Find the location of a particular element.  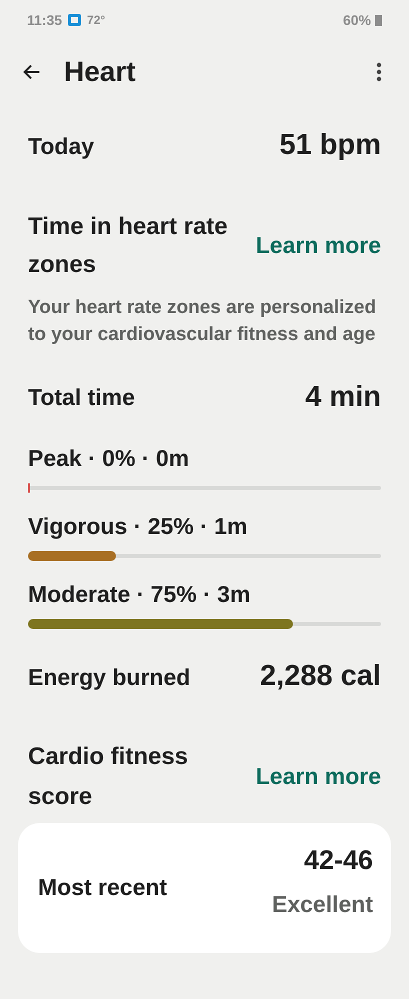

status-time: 11:35 is located at coordinates (44, 20).